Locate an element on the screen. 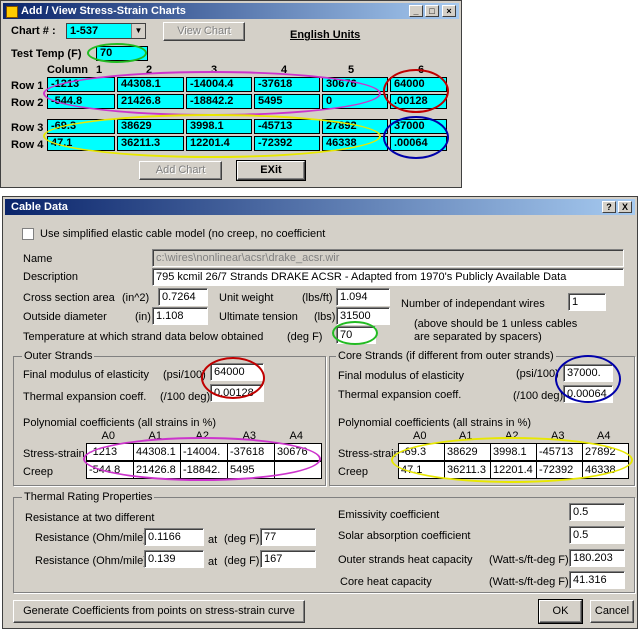 The width and height of the screenshot is (640, 631). outer-thermal-unit: (/100 deg) is located at coordinates (185, 397).